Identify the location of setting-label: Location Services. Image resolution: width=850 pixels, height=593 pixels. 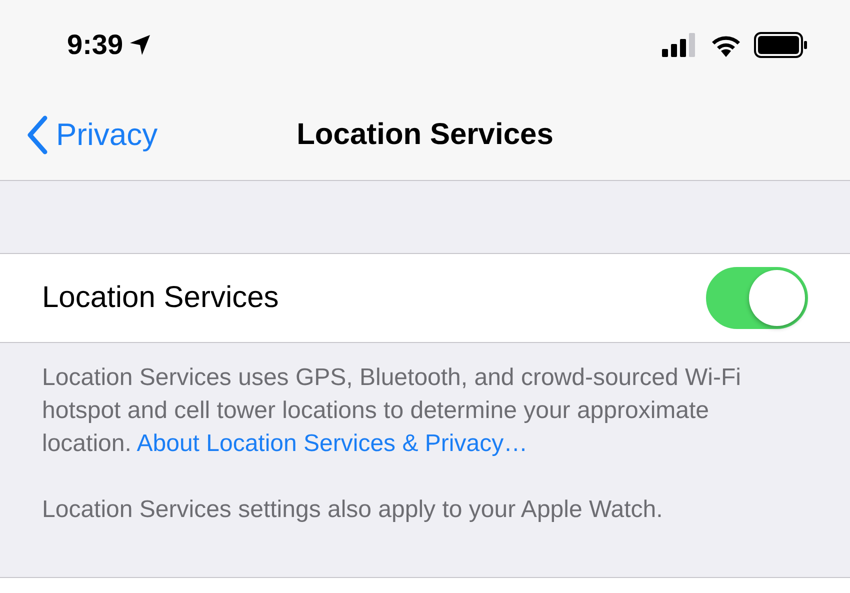
(160, 298).